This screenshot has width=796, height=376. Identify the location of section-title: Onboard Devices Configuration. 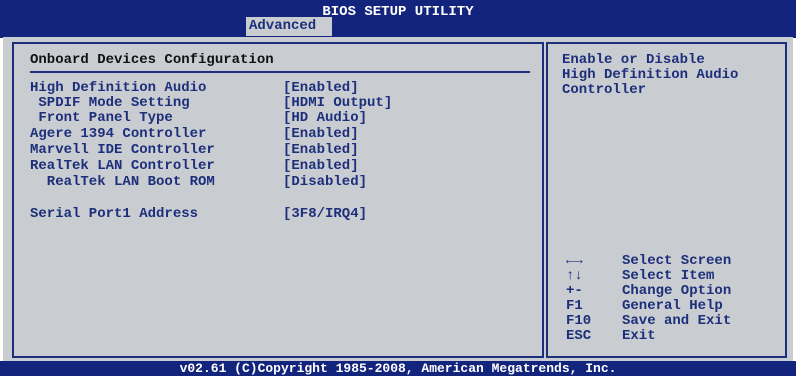
(152, 60).